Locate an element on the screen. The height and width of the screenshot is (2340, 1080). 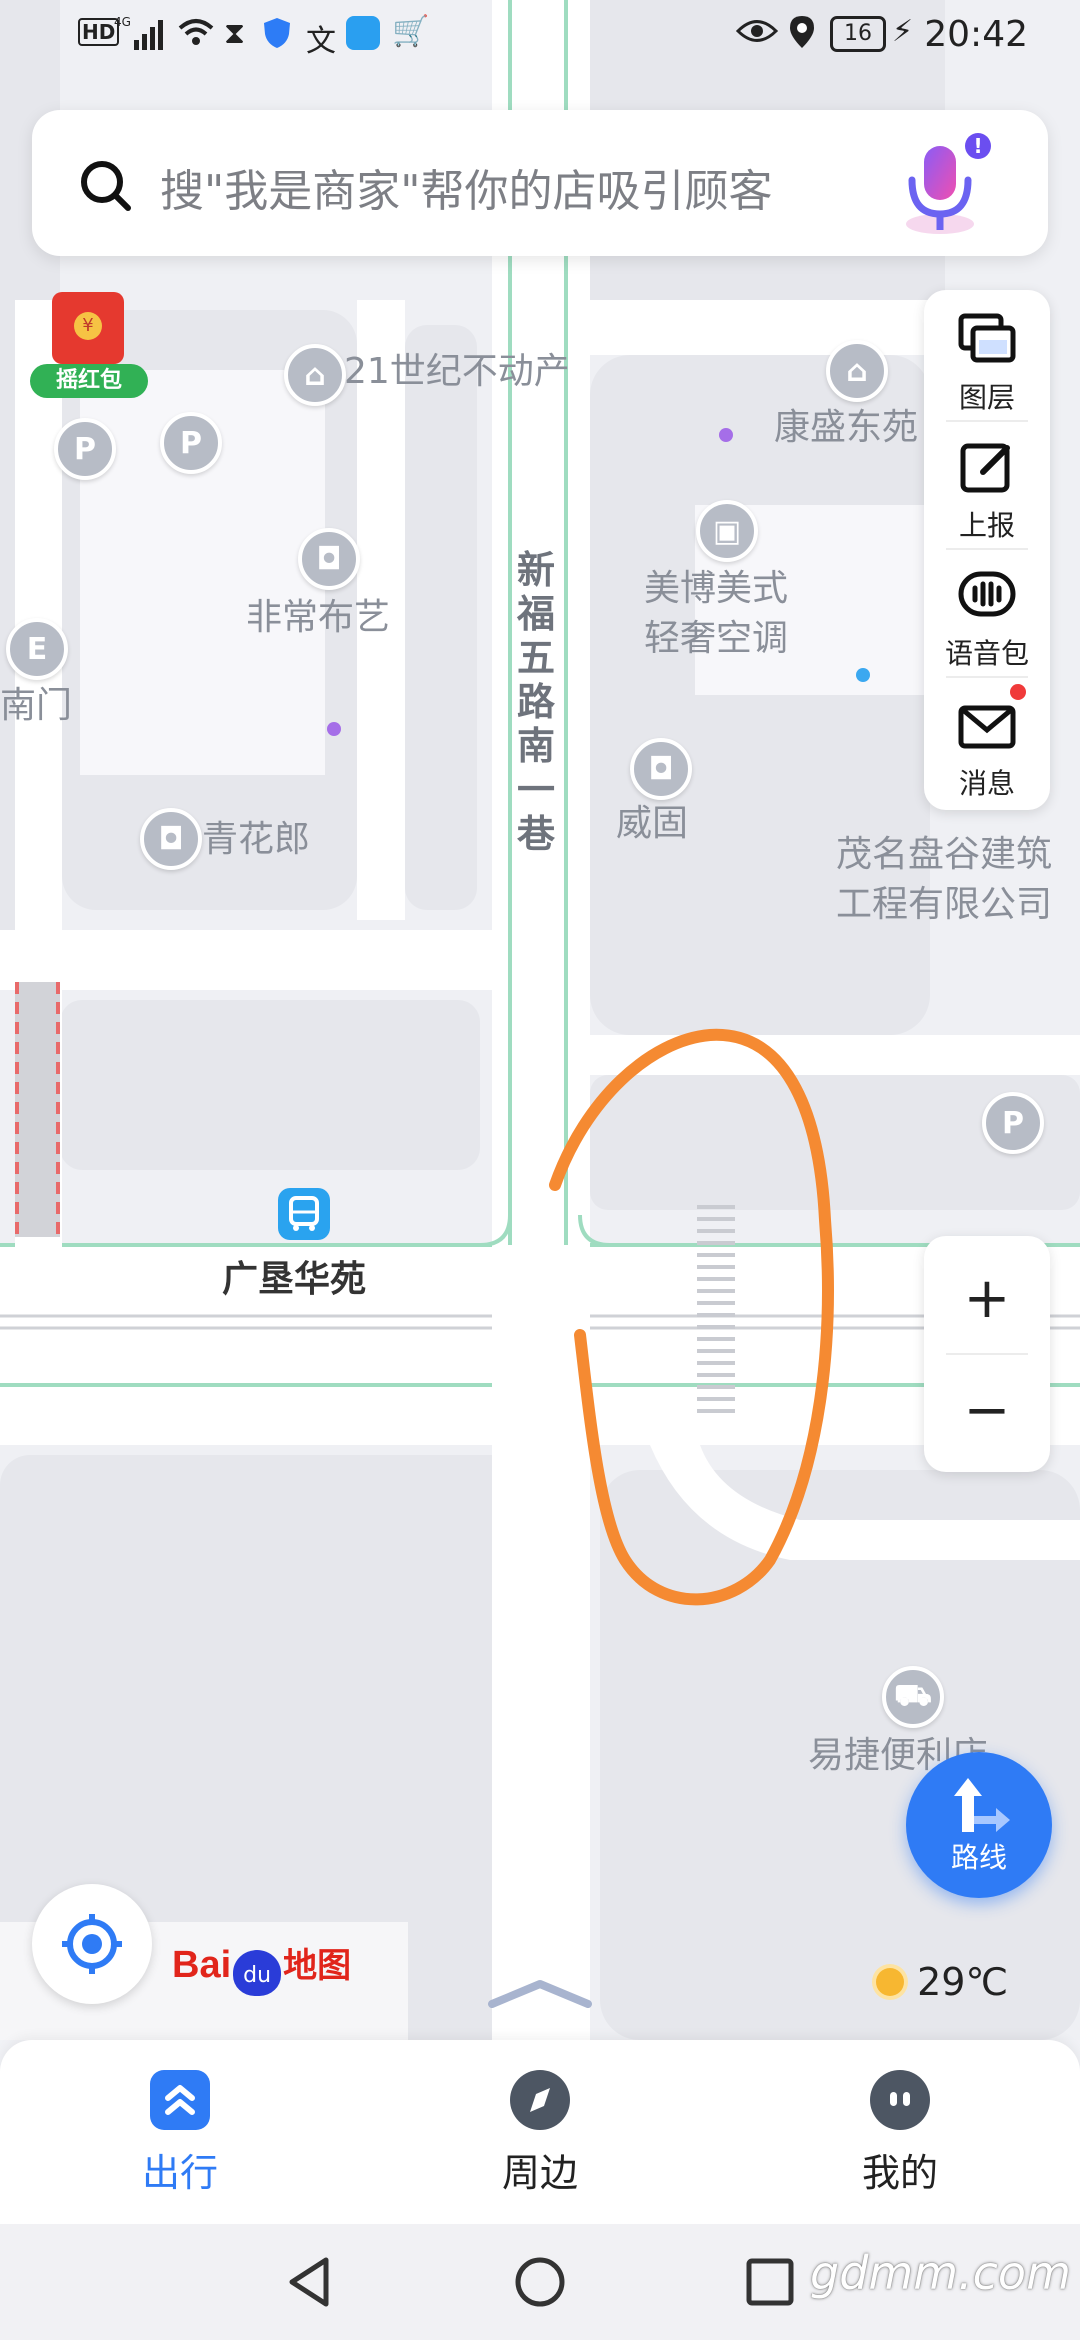
route-button: 路线 is located at coordinates (979, 1825).